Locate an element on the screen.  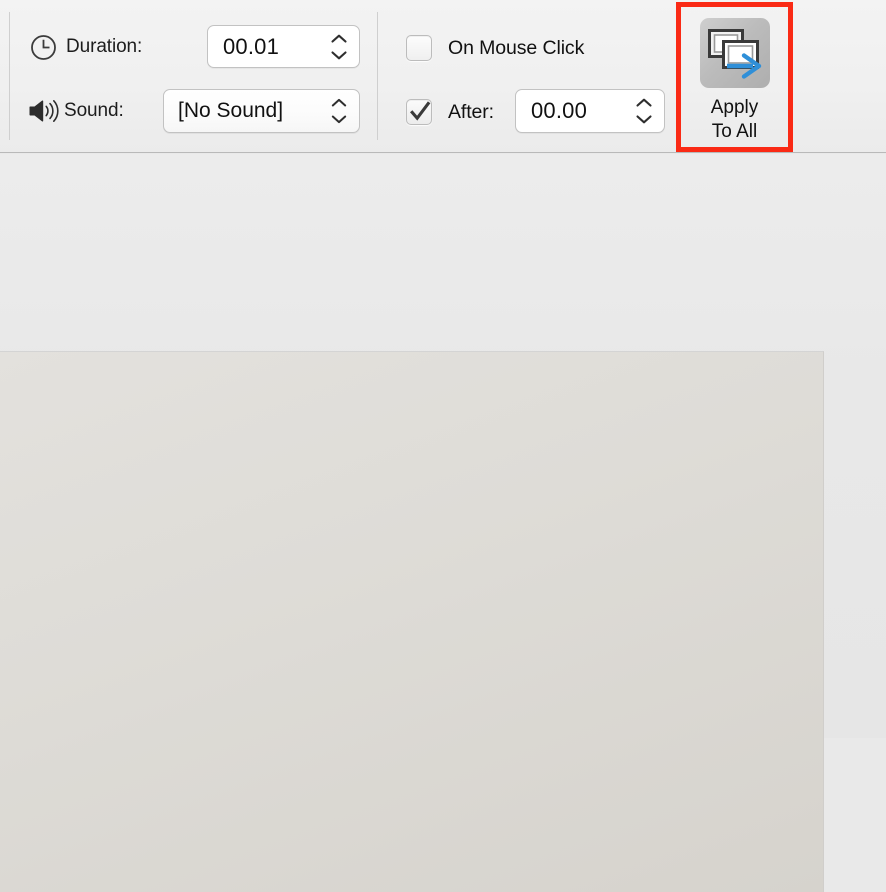
sound-row: Sound: is located at coordinates (76, 111).